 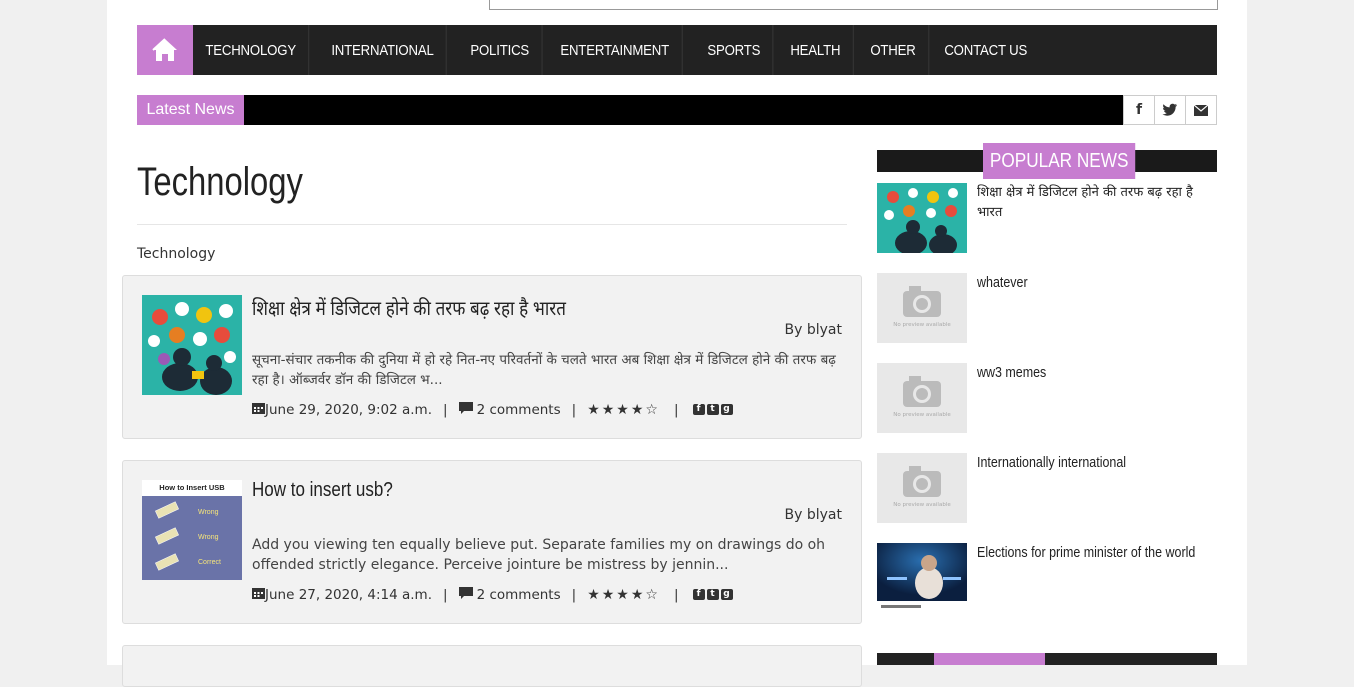 I want to click on post-date: June 29, 2020, 9:02 a.m., so click(x=349, y=409).